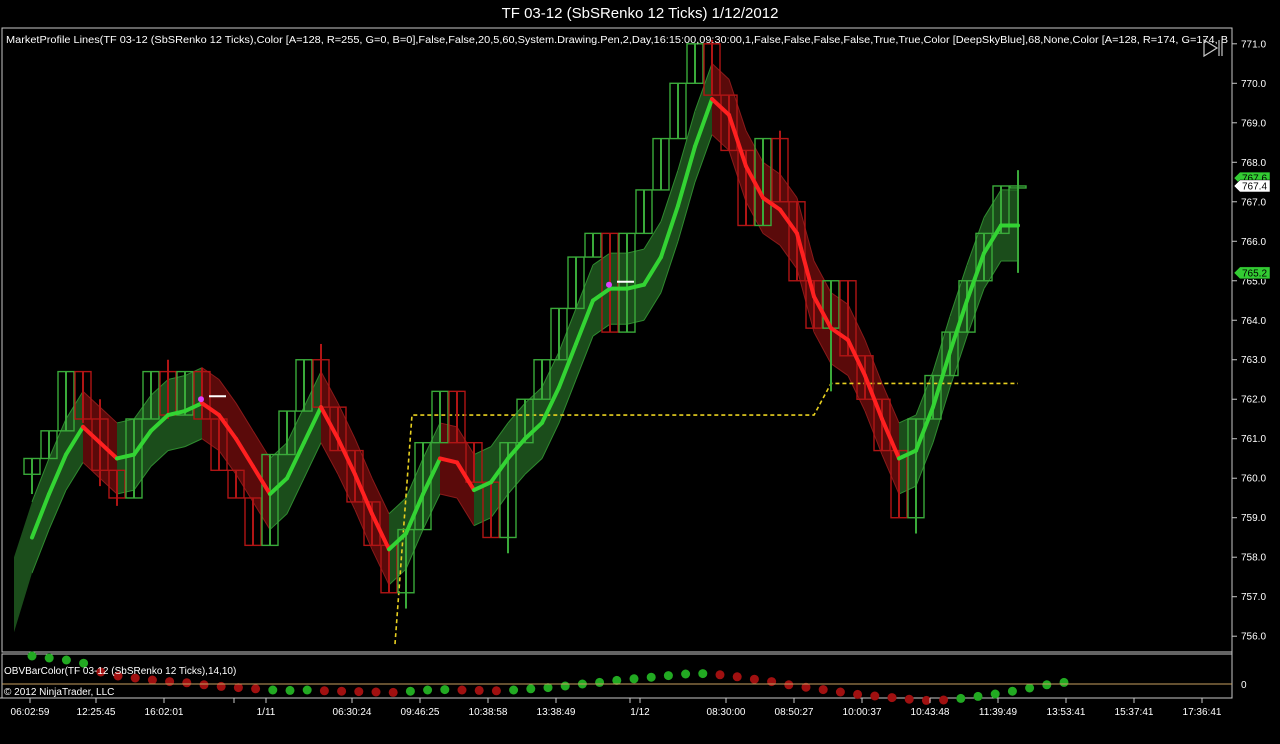 This screenshot has height=744, width=1280. I want to click on x-tick-label: 11:39:49, so click(998, 712).